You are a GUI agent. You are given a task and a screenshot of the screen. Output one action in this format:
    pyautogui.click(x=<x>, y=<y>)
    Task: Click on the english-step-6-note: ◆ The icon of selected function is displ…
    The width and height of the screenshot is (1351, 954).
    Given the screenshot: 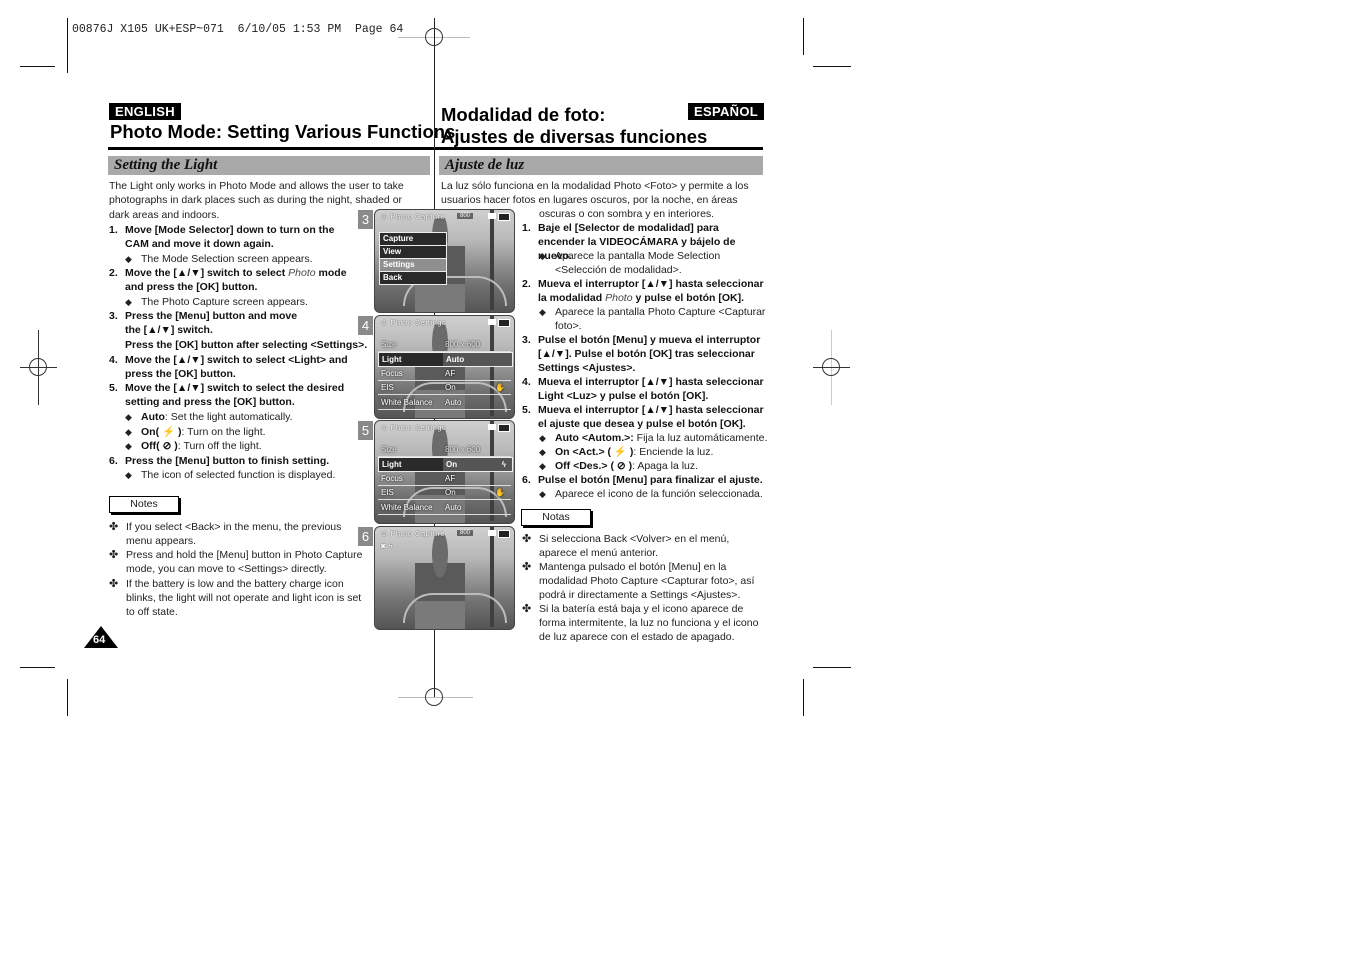 What is the action you would take?
    pyautogui.click(x=230, y=475)
    